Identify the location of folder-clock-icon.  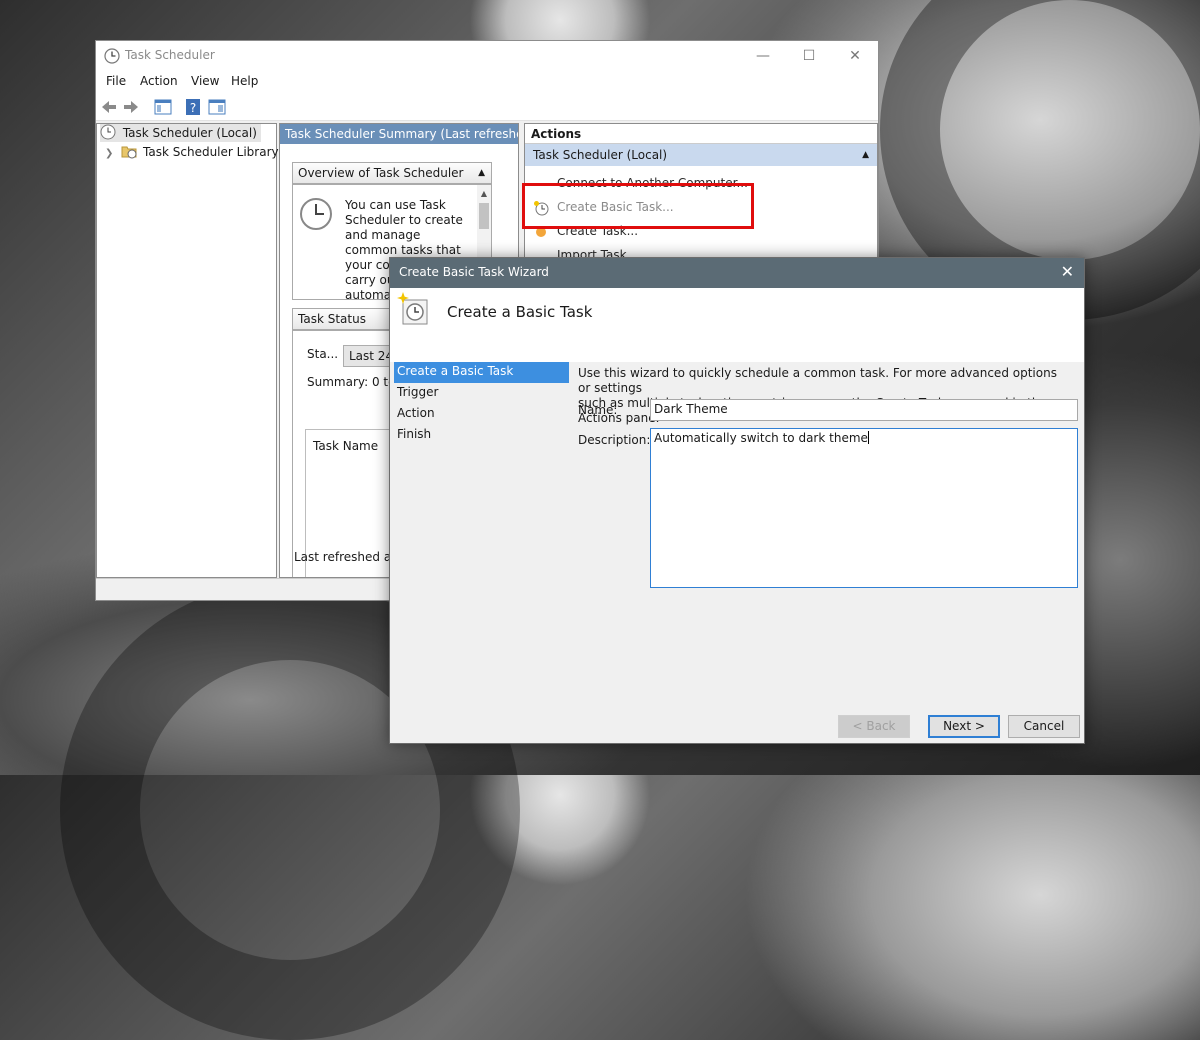
(129, 152).